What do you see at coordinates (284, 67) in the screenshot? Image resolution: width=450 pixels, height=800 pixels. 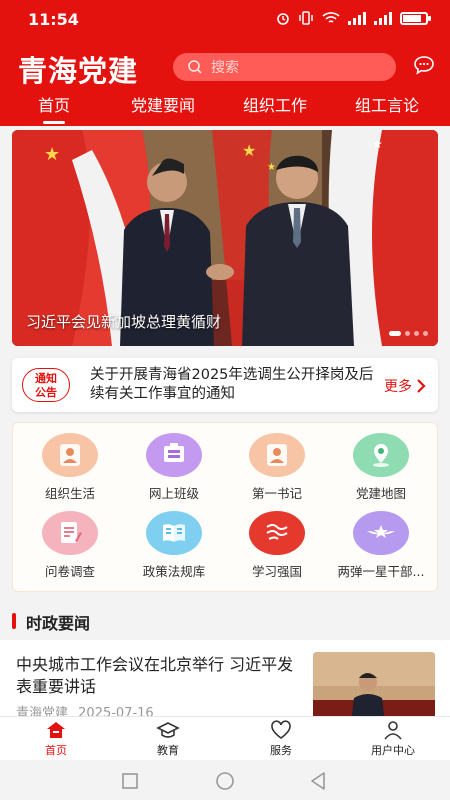 I see `search-input: 搜索` at bounding box center [284, 67].